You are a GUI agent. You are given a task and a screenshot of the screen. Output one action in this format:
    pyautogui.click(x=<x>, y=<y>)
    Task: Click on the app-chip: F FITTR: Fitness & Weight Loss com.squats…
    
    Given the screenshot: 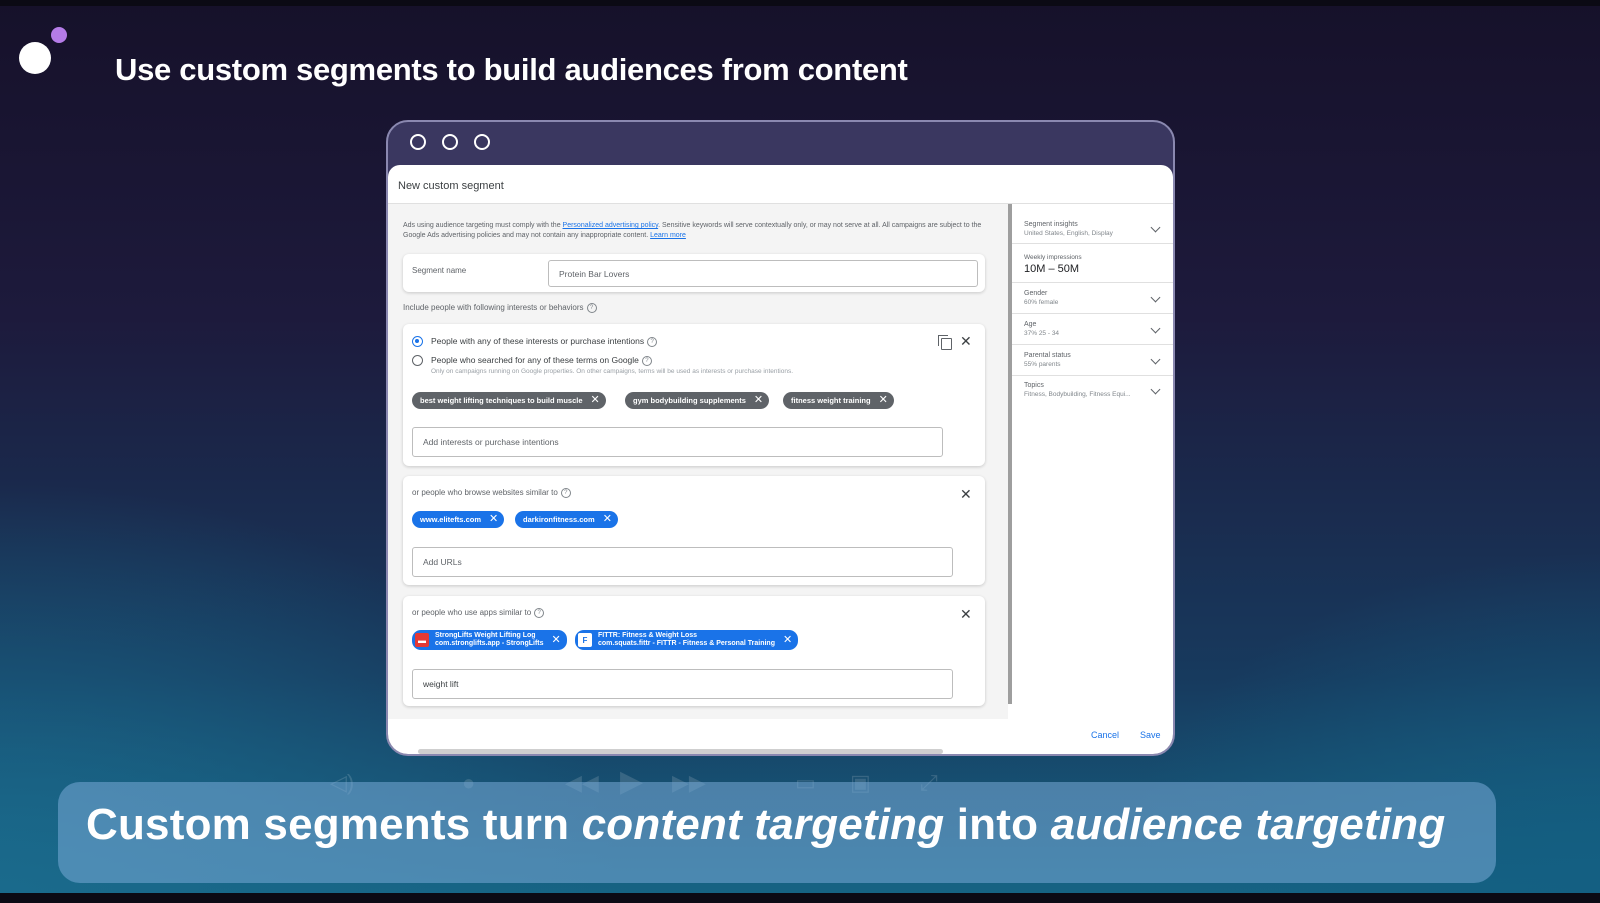 What is the action you would take?
    pyautogui.click(x=687, y=640)
    